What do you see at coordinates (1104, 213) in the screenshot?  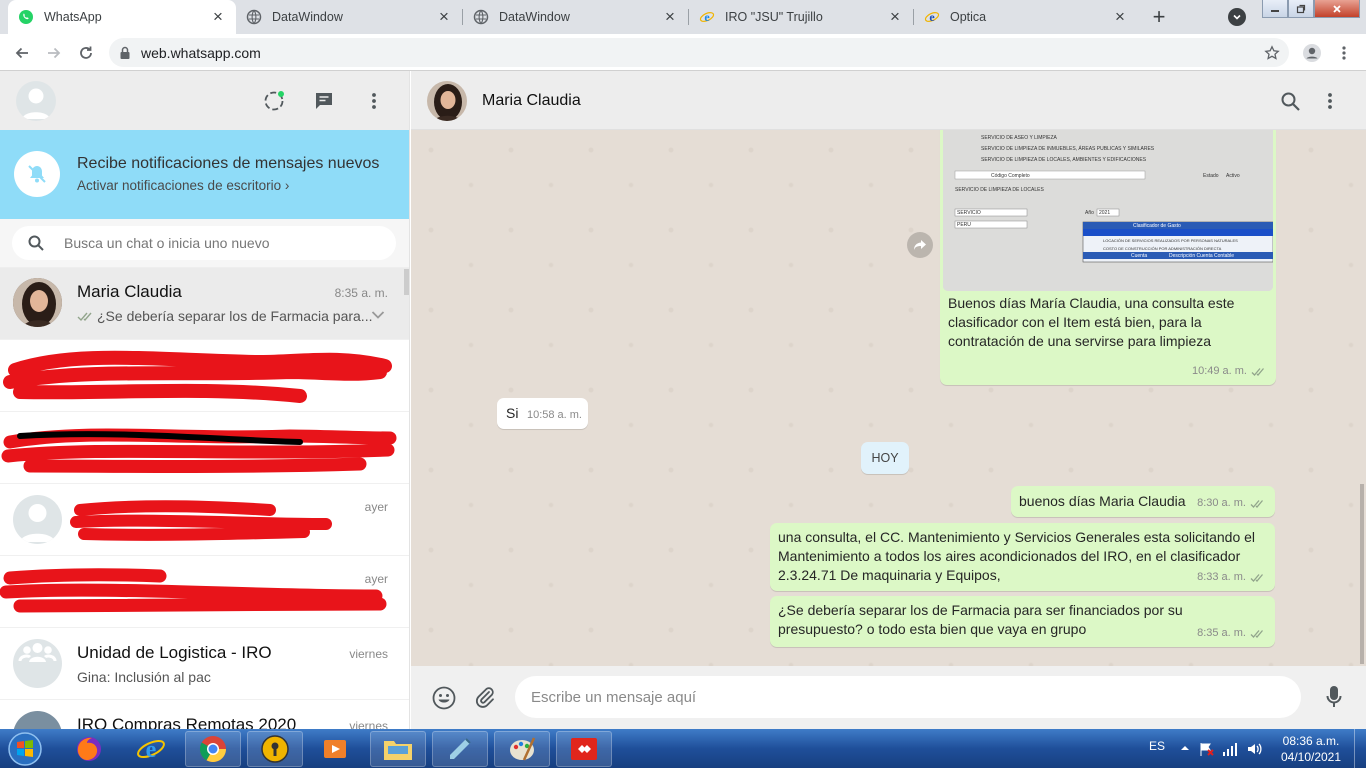 I see `image-text: 2021` at bounding box center [1104, 213].